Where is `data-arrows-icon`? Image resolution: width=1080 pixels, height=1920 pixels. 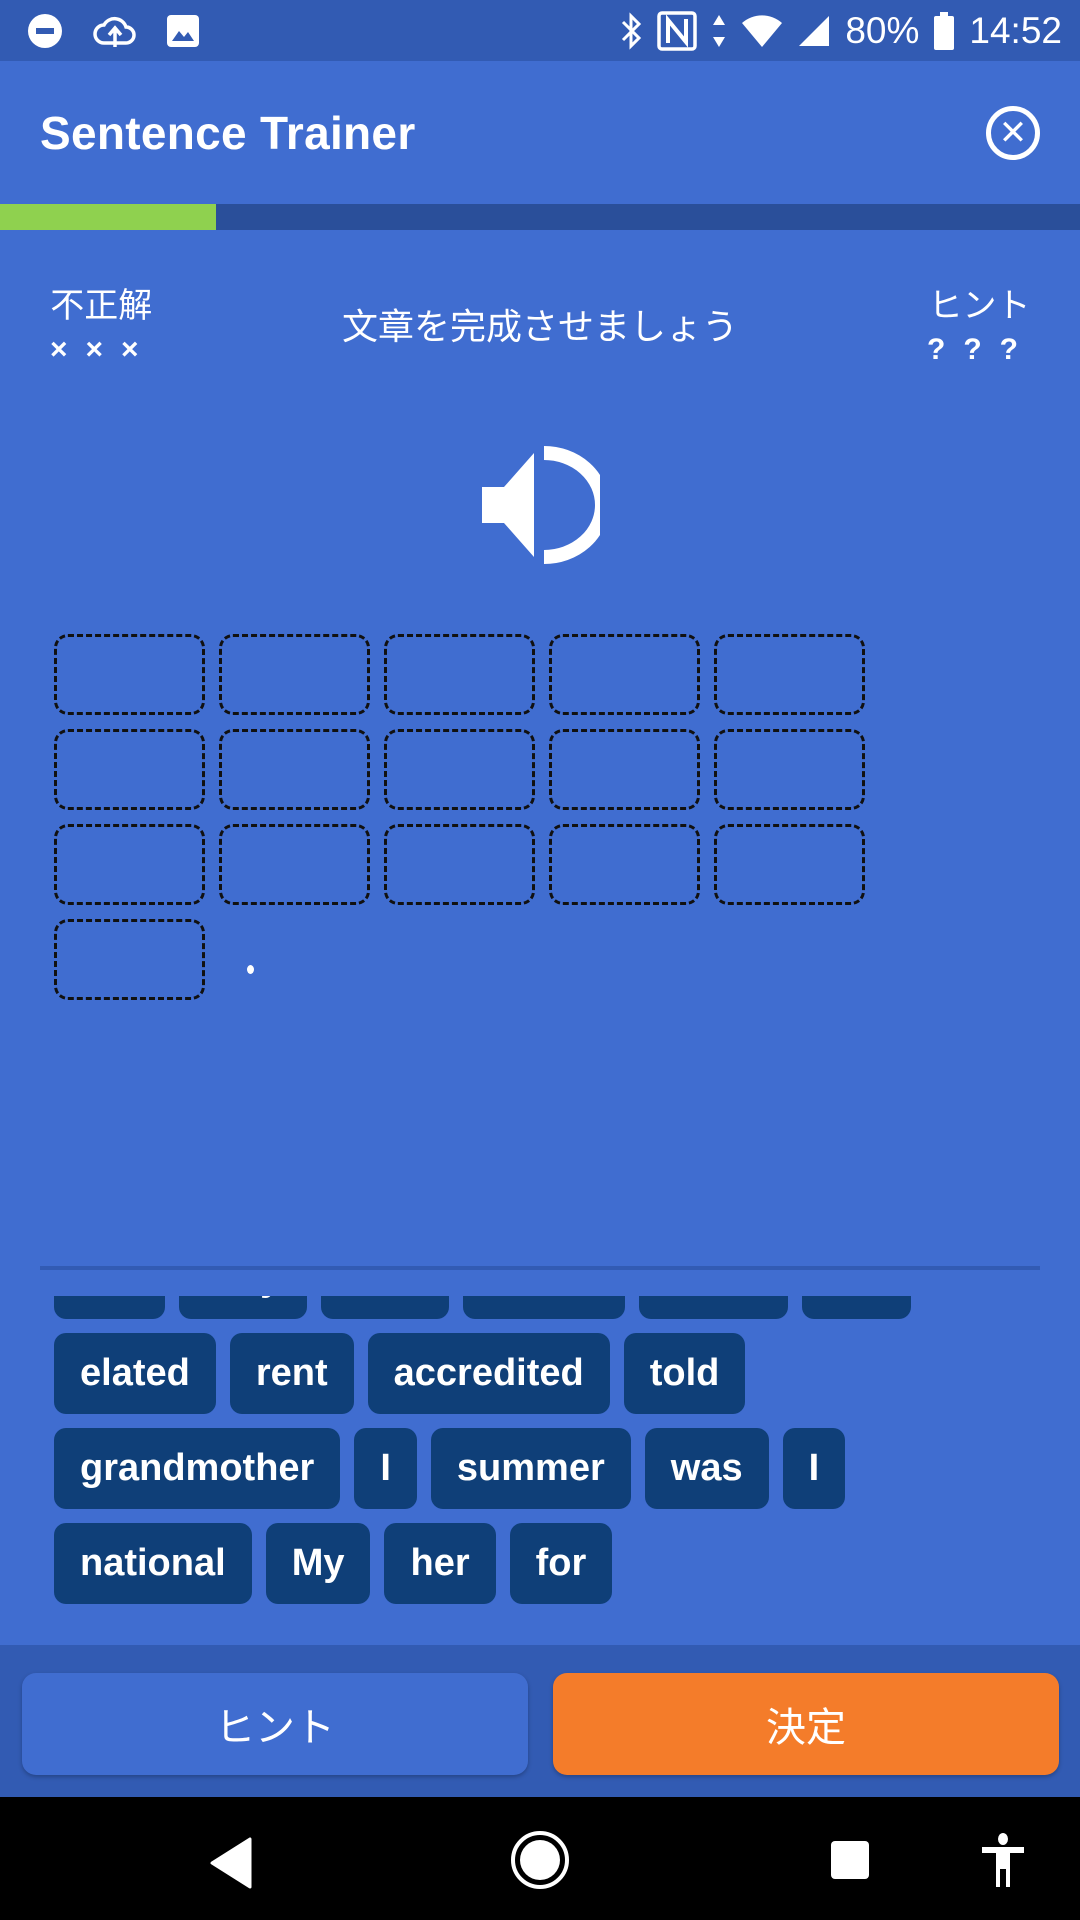 data-arrows-icon is located at coordinates (719, 31).